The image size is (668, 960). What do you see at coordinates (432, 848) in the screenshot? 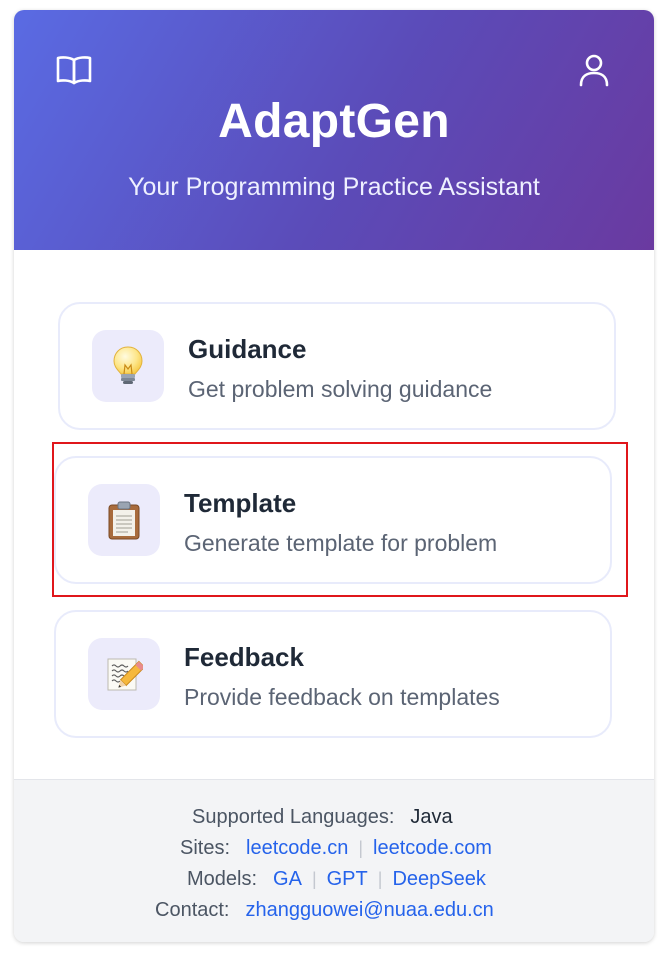
I see `site-link-leetcode-com: leetcode.com` at bounding box center [432, 848].